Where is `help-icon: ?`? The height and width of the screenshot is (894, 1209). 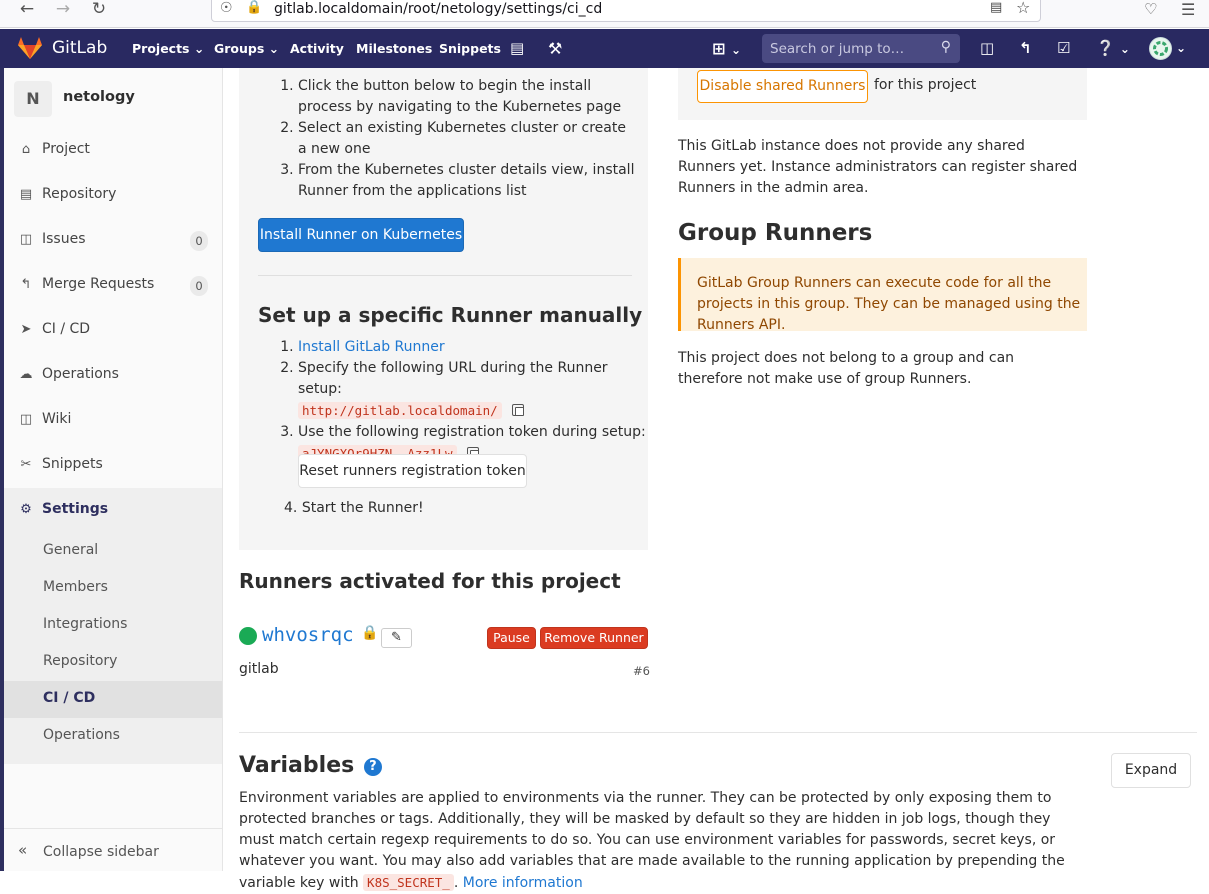 help-icon: ? is located at coordinates (372, 767).